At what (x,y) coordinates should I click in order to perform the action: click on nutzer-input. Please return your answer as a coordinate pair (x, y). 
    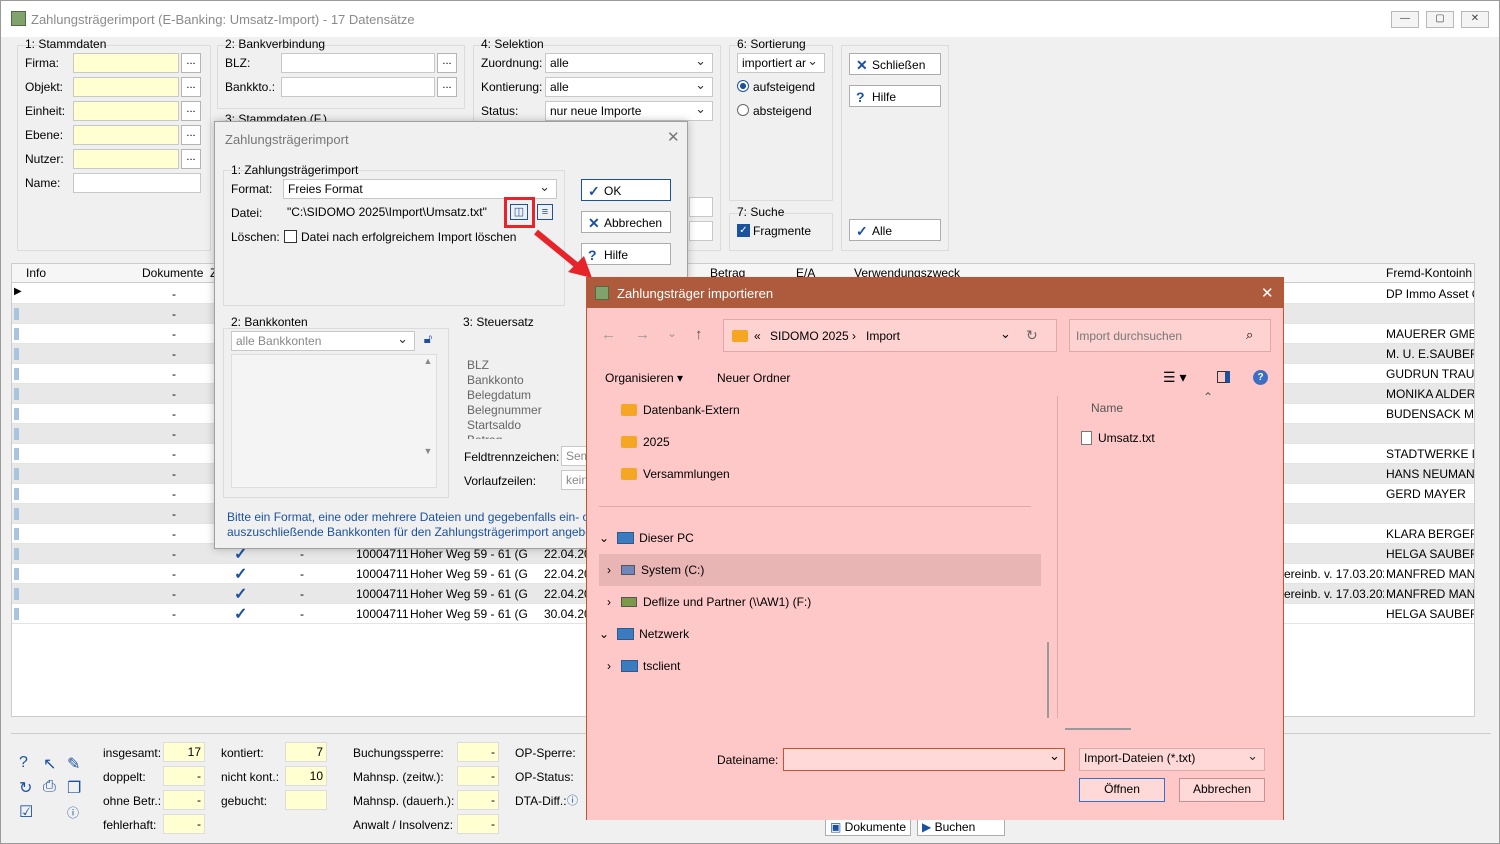
    Looking at the image, I should click on (126, 159).